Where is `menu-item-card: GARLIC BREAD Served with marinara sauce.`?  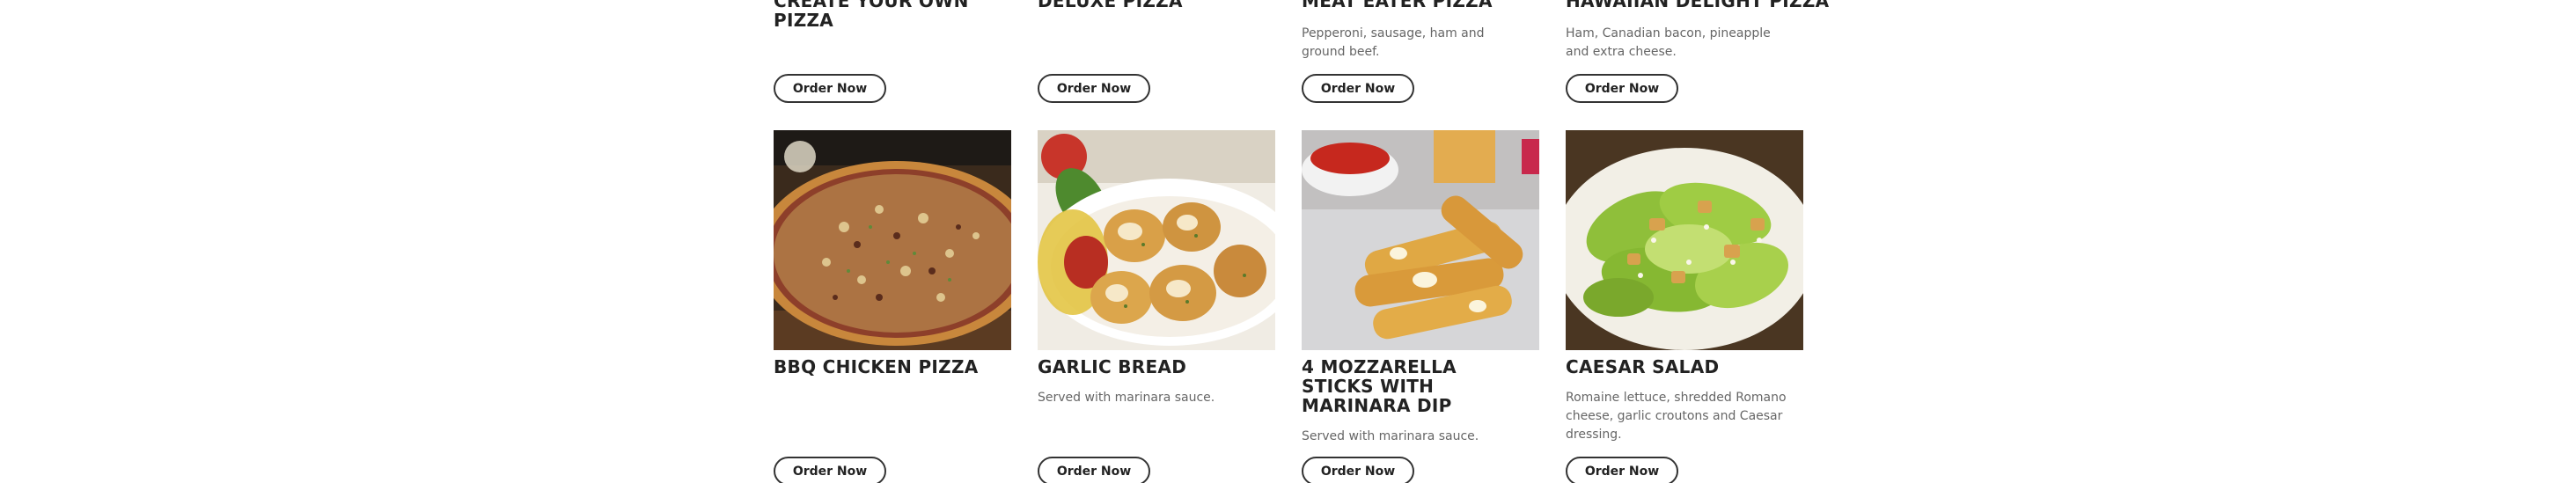
menu-item-card: GARLIC BREAD Served with marinara sauce. is located at coordinates (1156, 382).